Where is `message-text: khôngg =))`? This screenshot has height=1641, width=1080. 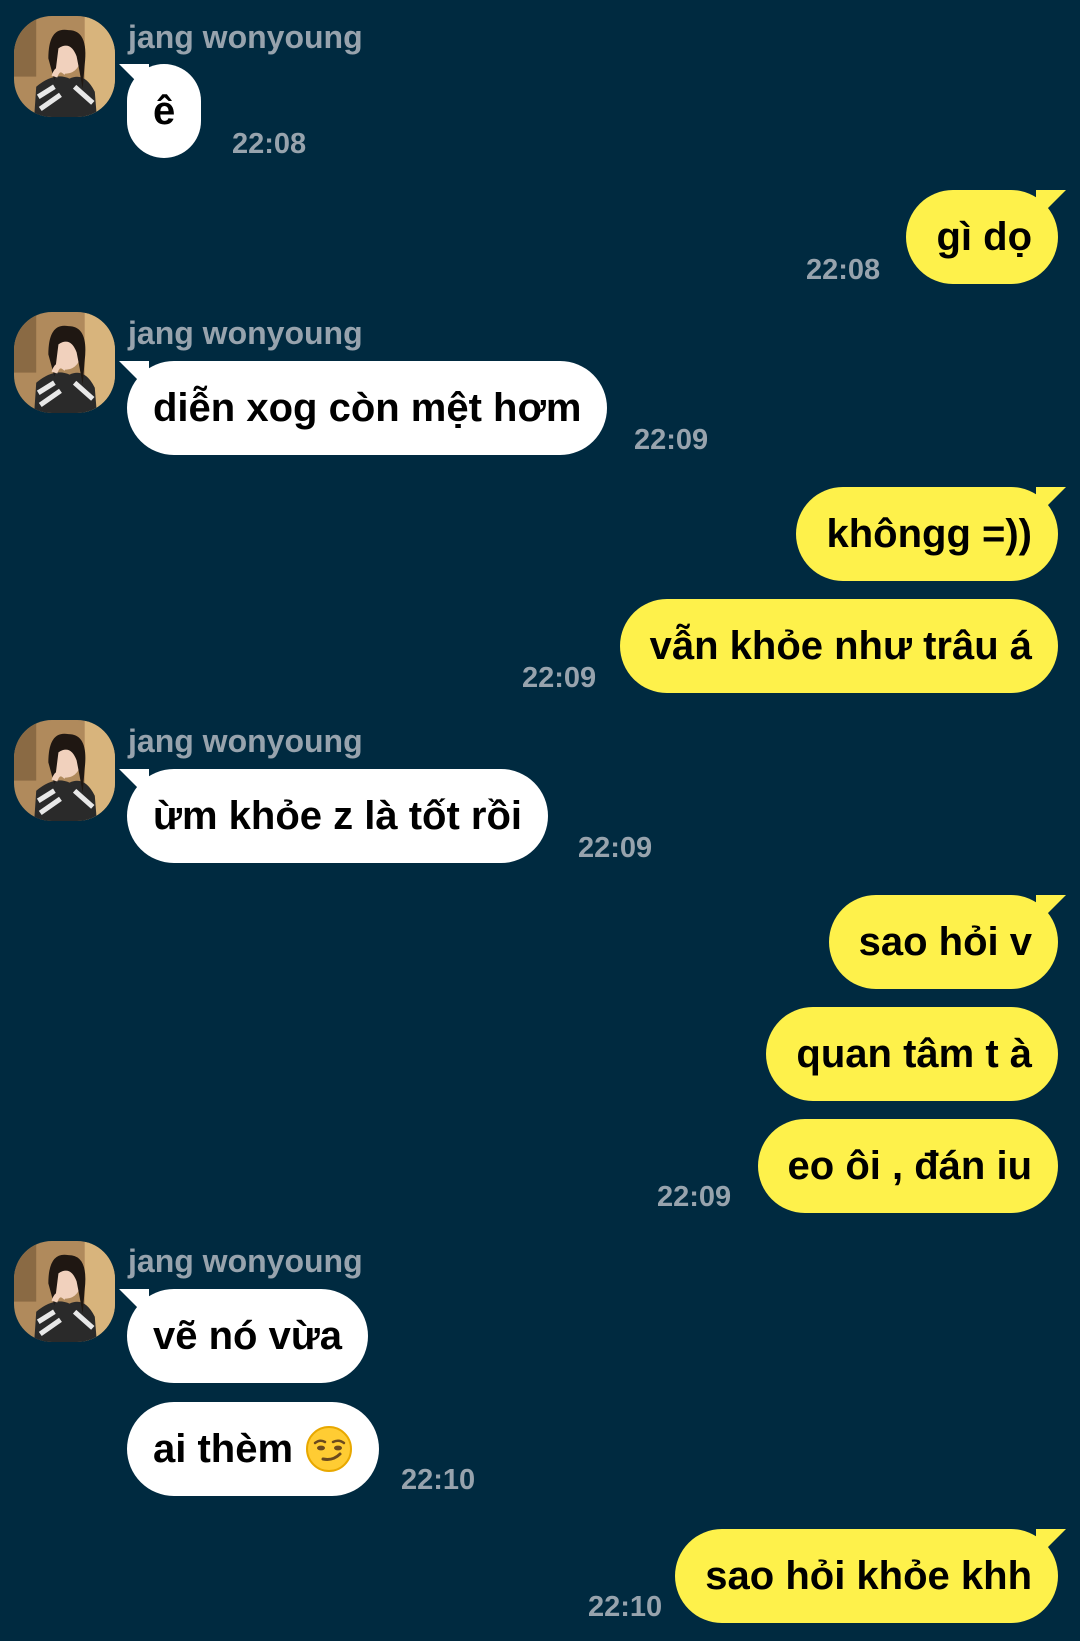
message-text: khôngg =)) is located at coordinates (929, 533).